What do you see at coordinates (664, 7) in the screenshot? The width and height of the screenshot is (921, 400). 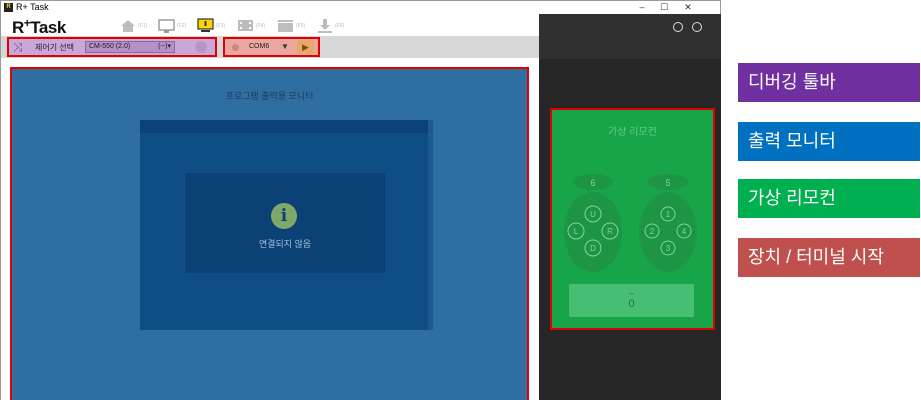 I see `maximize-button: ☐` at bounding box center [664, 7].